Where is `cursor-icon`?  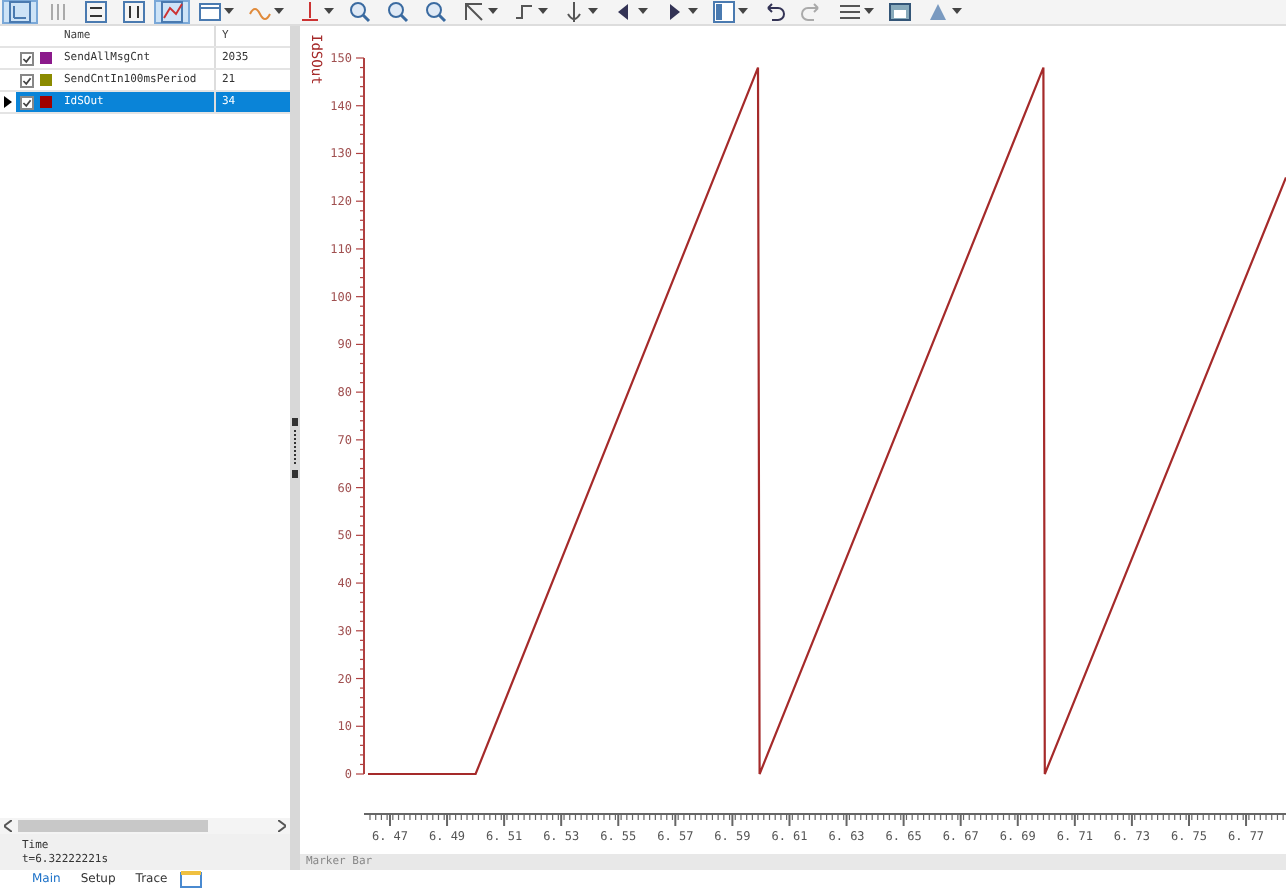 cursor-icon is located at coordinates (20, 12).